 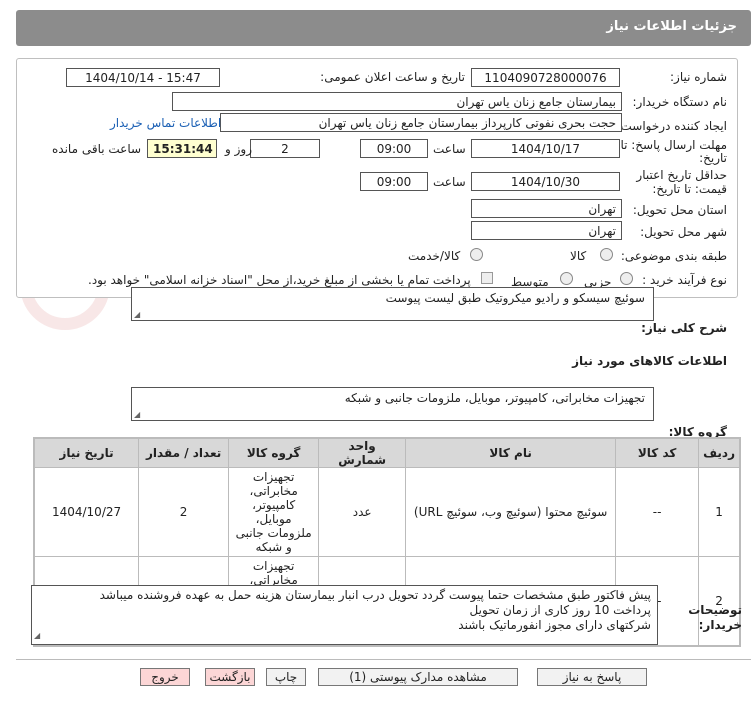 I want to click on creator-label: ایجاد کننده درخواست:, so click(x=671, y=126).